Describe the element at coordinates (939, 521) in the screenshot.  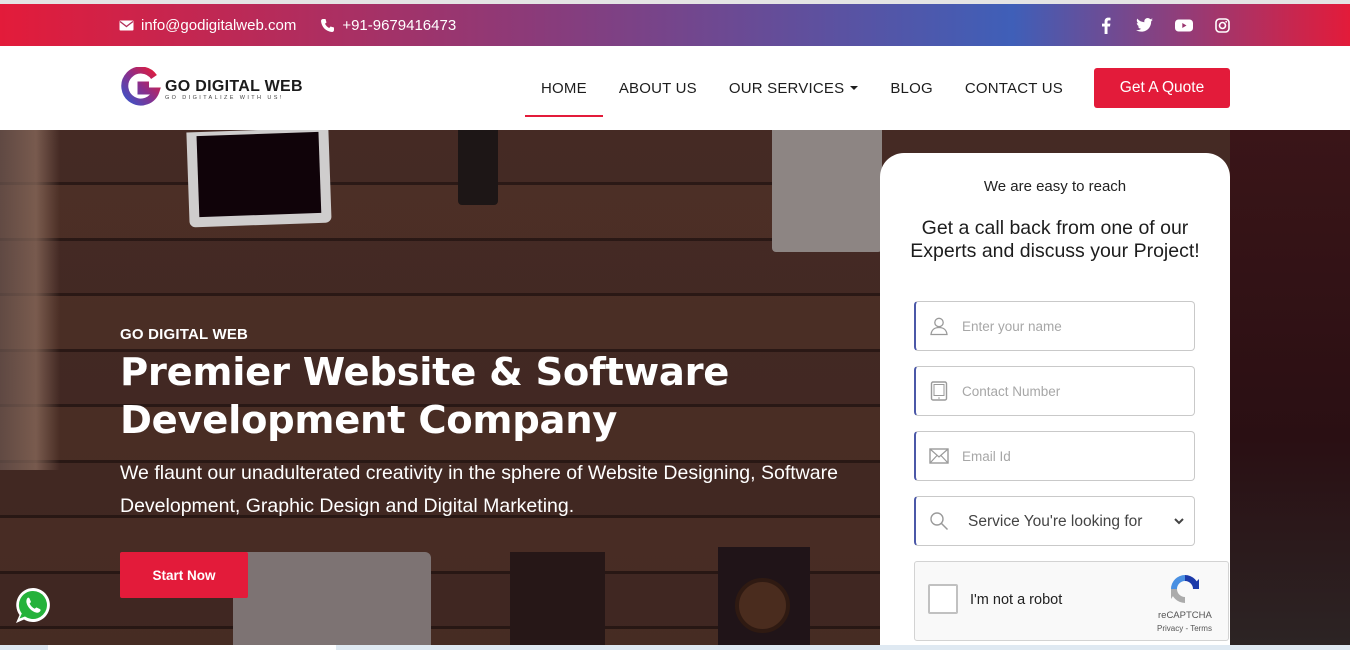
I see `search-icon` at that location.